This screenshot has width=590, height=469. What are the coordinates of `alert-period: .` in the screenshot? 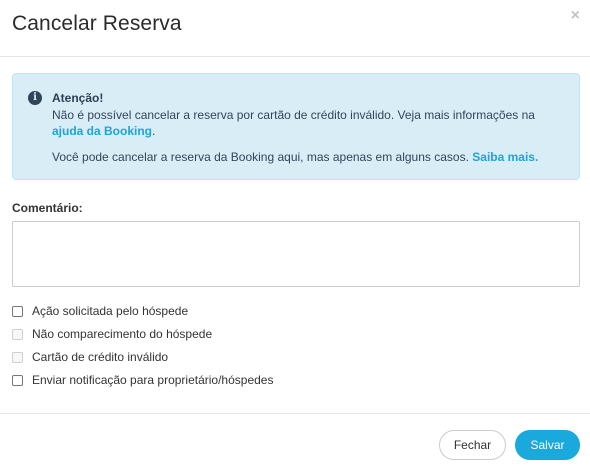 It's located at (154, 131).